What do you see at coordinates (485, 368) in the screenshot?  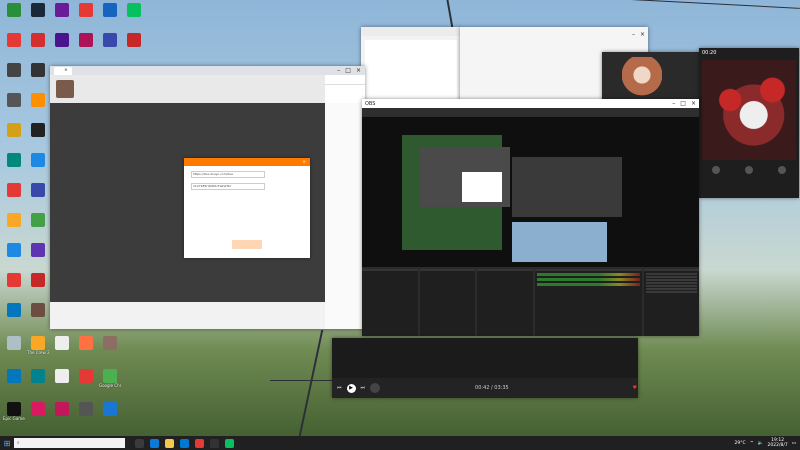 I see `music-player: ⏮ ▶ ⏭ 00:42 / 03:35 ♥` at bounding box center [485, 368].